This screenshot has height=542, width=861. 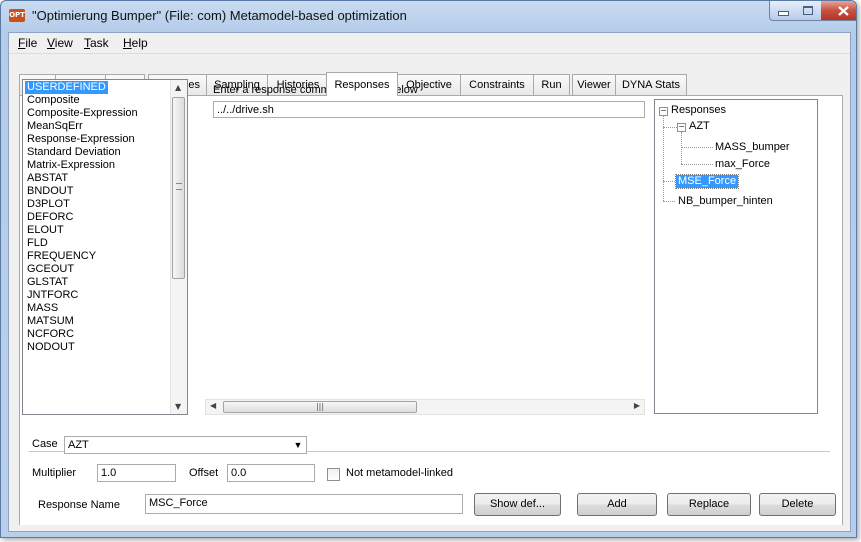 What do you see at coordinates (204, 473) in the screenshot?
I see `offset-label: Offset` at bounding box center [204, 473].